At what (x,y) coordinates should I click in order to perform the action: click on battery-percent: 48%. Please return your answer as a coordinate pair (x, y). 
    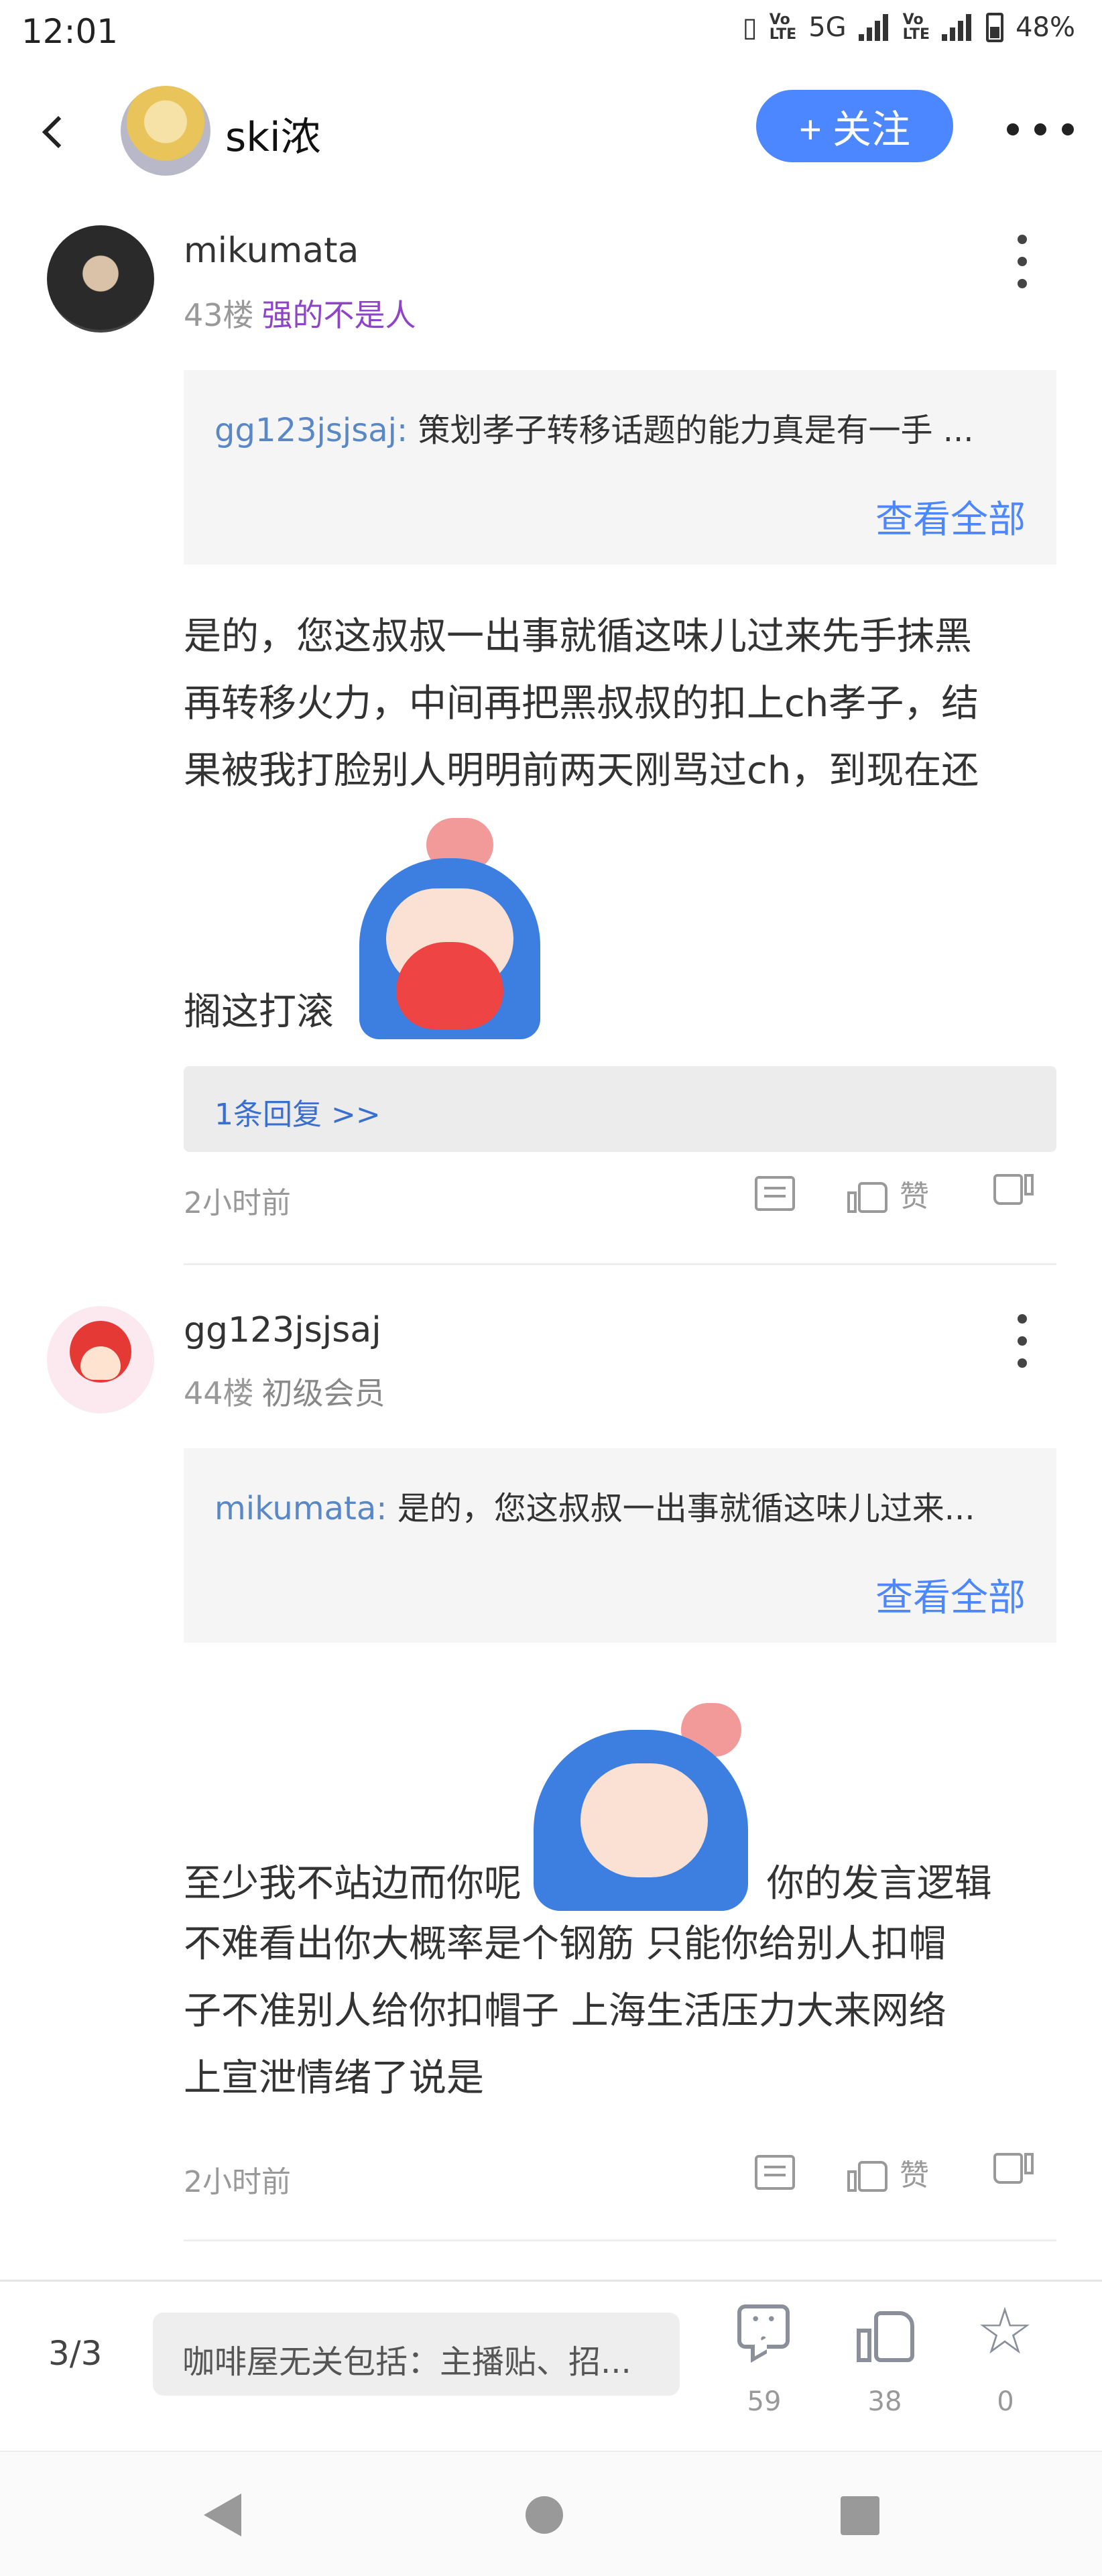
    Looking at the image, I should click on (1045, 27).